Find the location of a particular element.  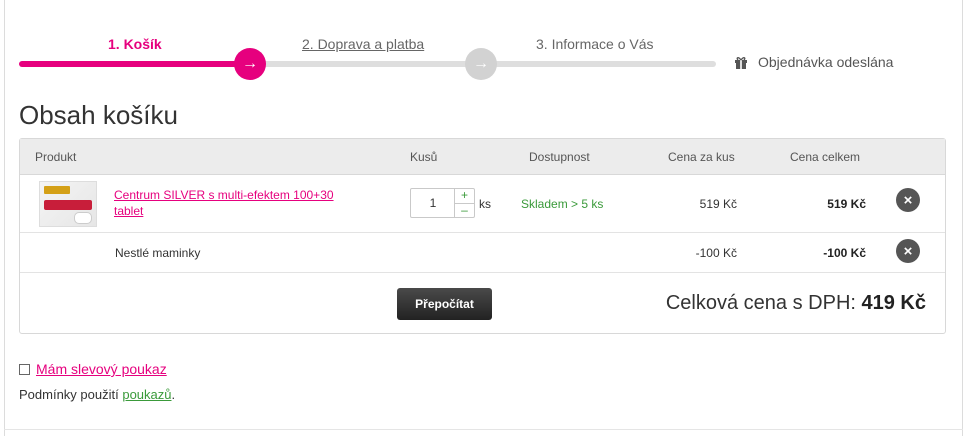

grand-total: Celková cena s DPH: 419 Kč is located at coordinates (796, 303).